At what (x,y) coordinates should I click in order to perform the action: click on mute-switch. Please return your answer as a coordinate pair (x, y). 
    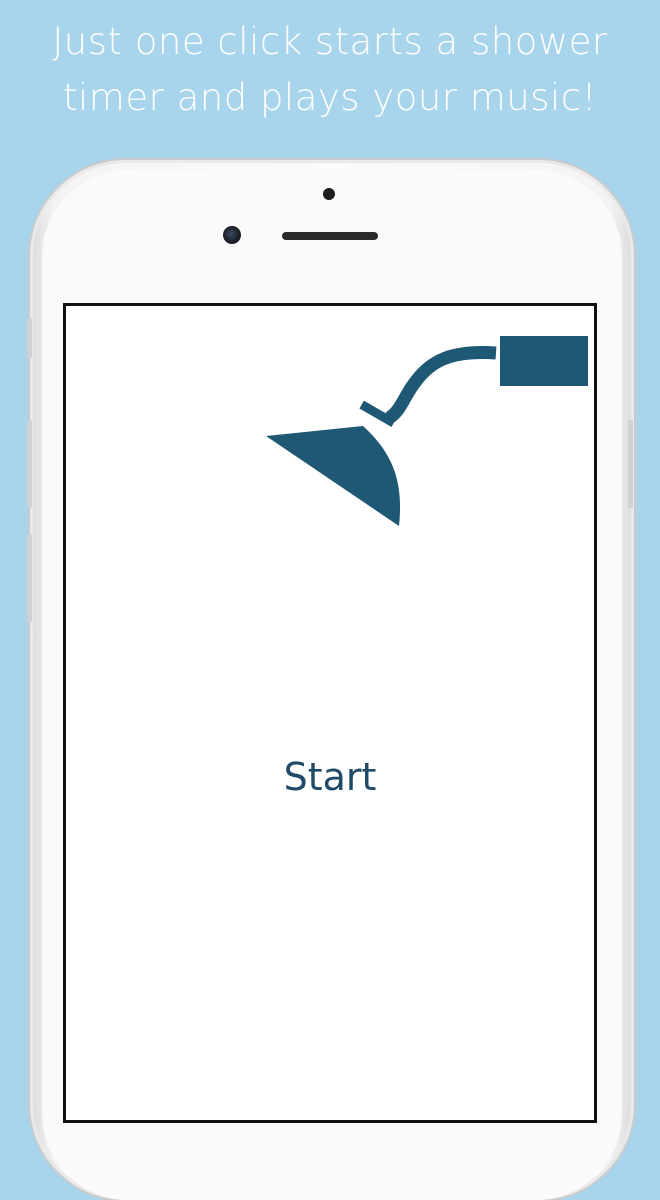
    Looking at the image, I should click on (29, 338).